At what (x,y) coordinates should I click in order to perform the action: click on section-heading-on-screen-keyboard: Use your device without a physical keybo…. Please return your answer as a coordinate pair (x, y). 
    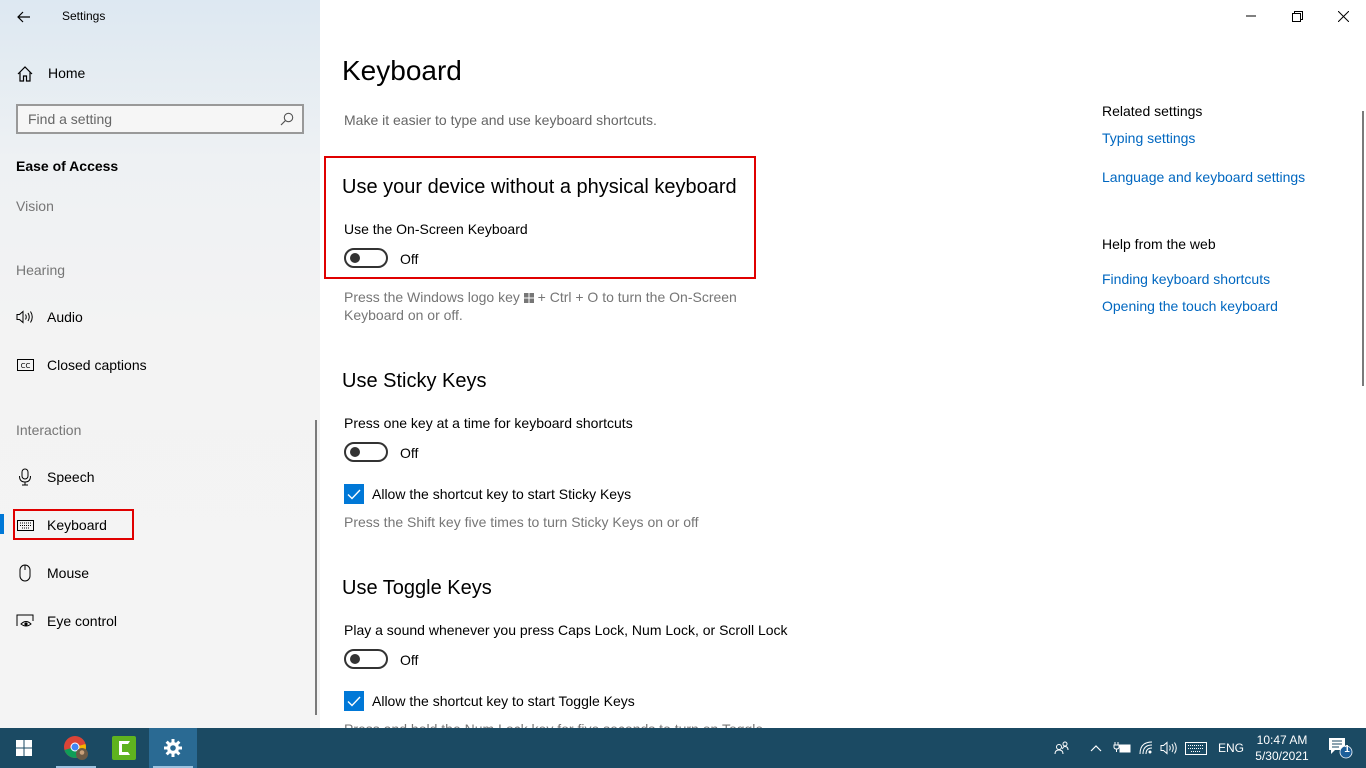
    Looking at the image, I should click on (539, 187).